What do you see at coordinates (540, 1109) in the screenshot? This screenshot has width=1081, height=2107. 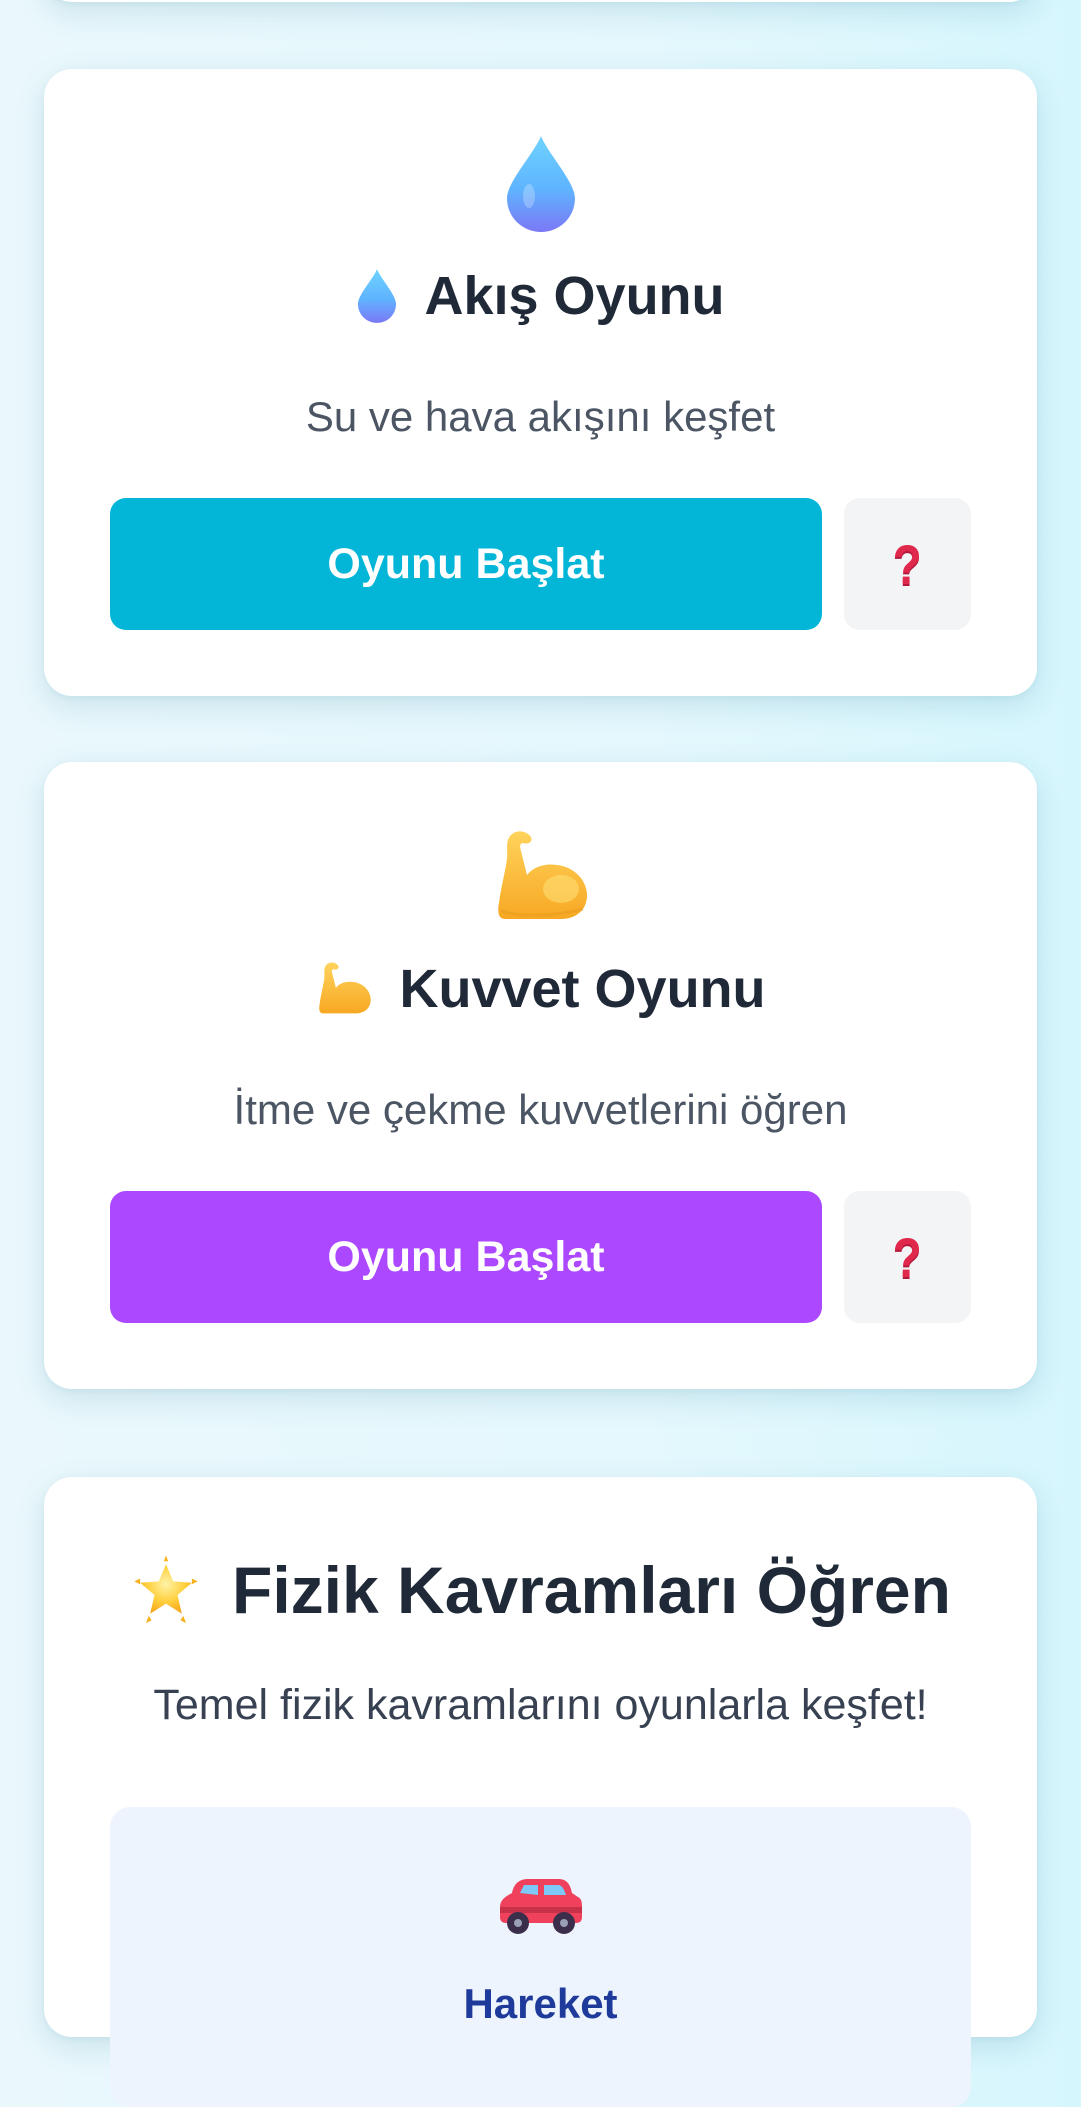 I see `game-description: İtme ve çekme kuvvetlerini öğren` at bounding box center [540, 1109].